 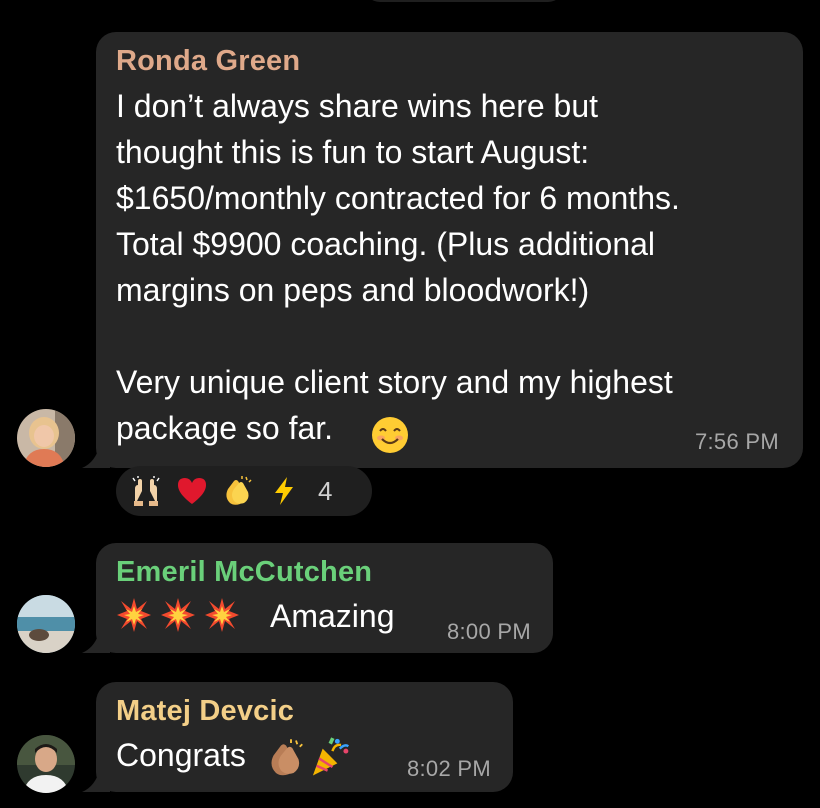 What do you see at coordinates (192, 491) in the screenshot?
I see `red-heart-icon` at bounding box center [192, 491].